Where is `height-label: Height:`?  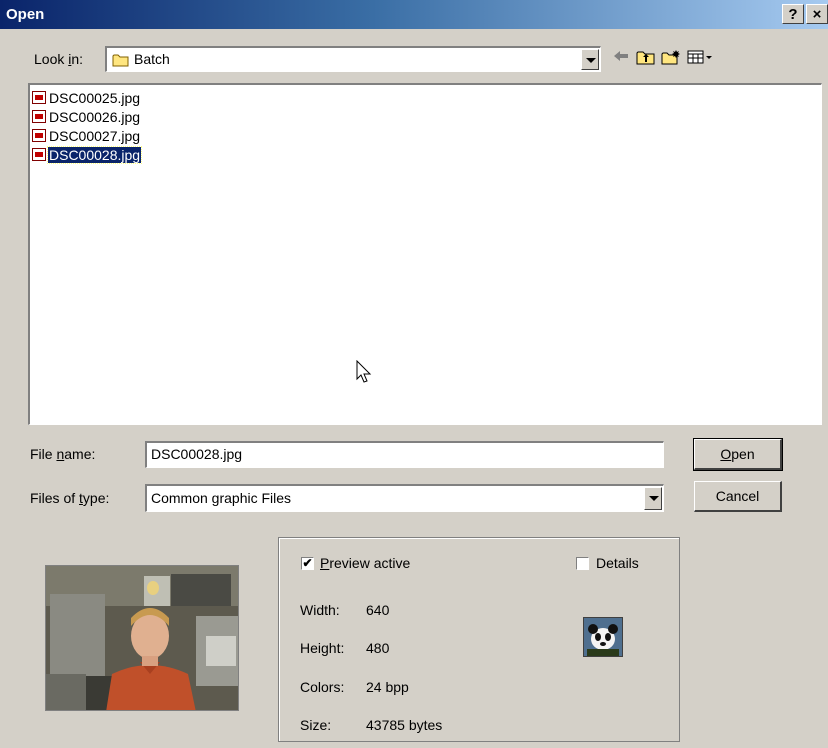
height-label: Height: is located at coordinates (322, 648).